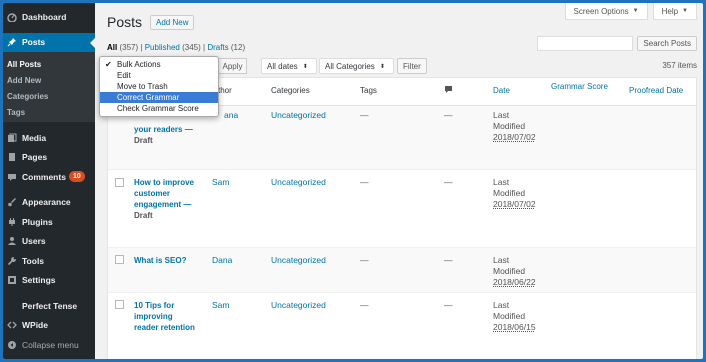 The width and height of the screenshot is (706, 362). Describe the element at coordinates (679, 65) in the screenshot. I see `items-count: 357 items` at that location.